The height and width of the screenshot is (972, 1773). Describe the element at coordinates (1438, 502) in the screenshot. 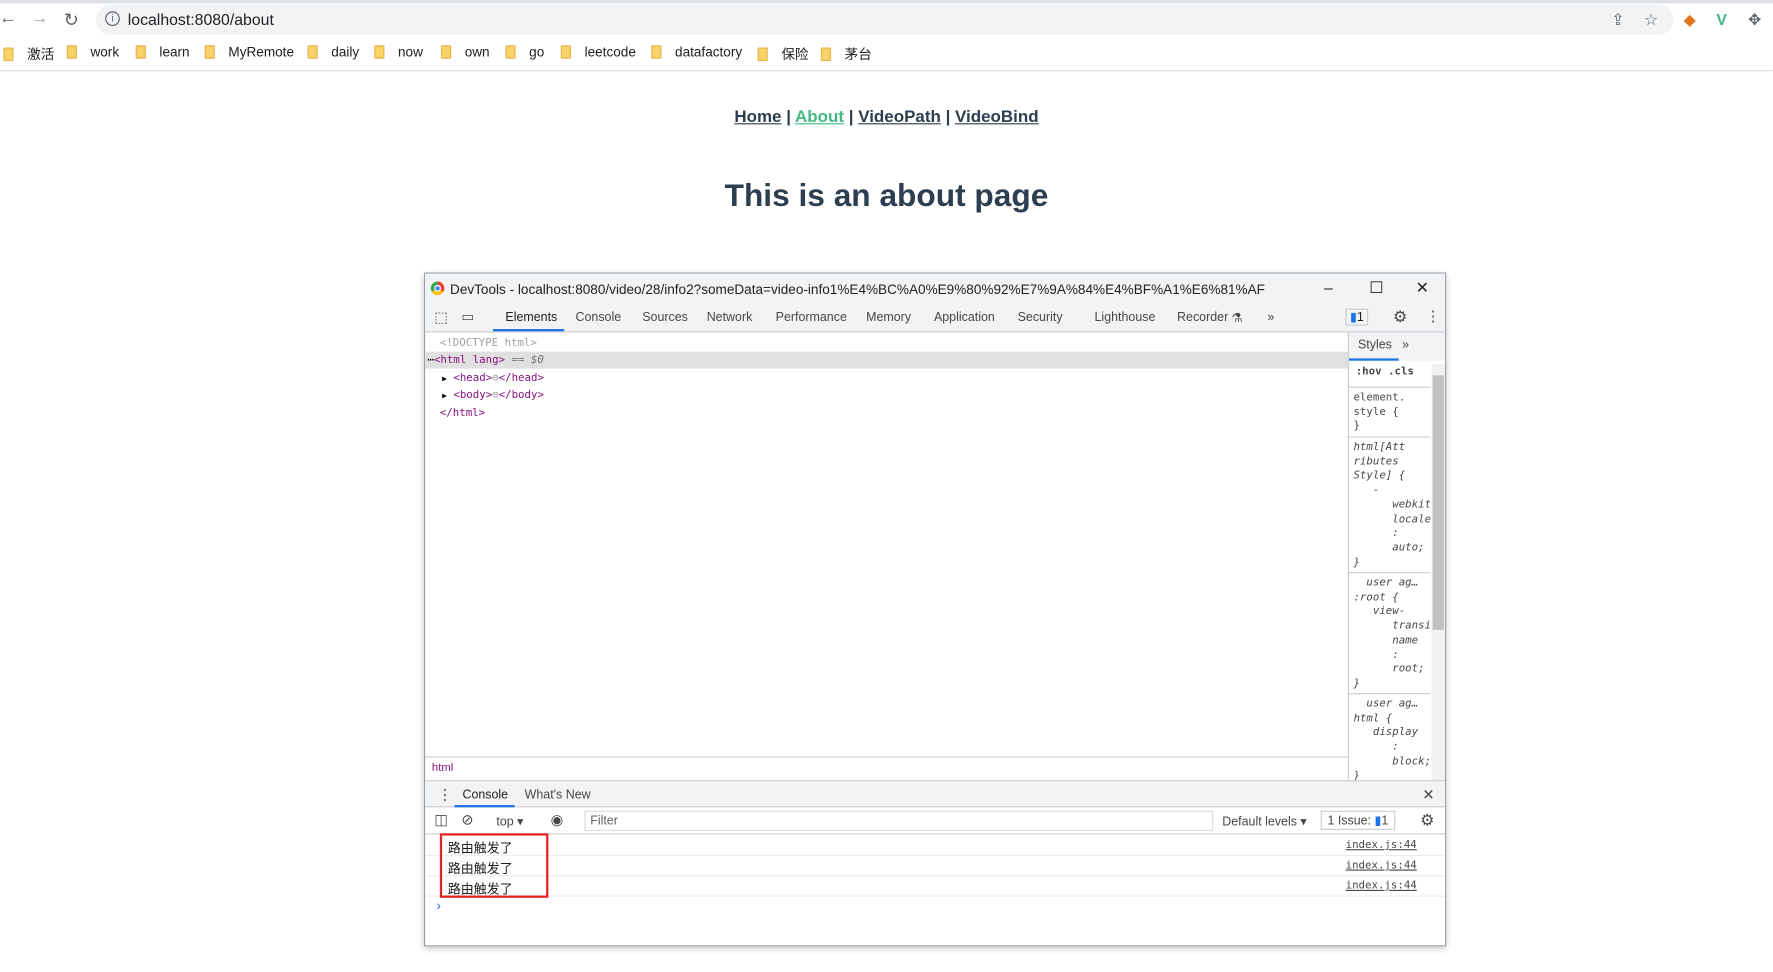

I see `scrollbar-thumb` at that location.